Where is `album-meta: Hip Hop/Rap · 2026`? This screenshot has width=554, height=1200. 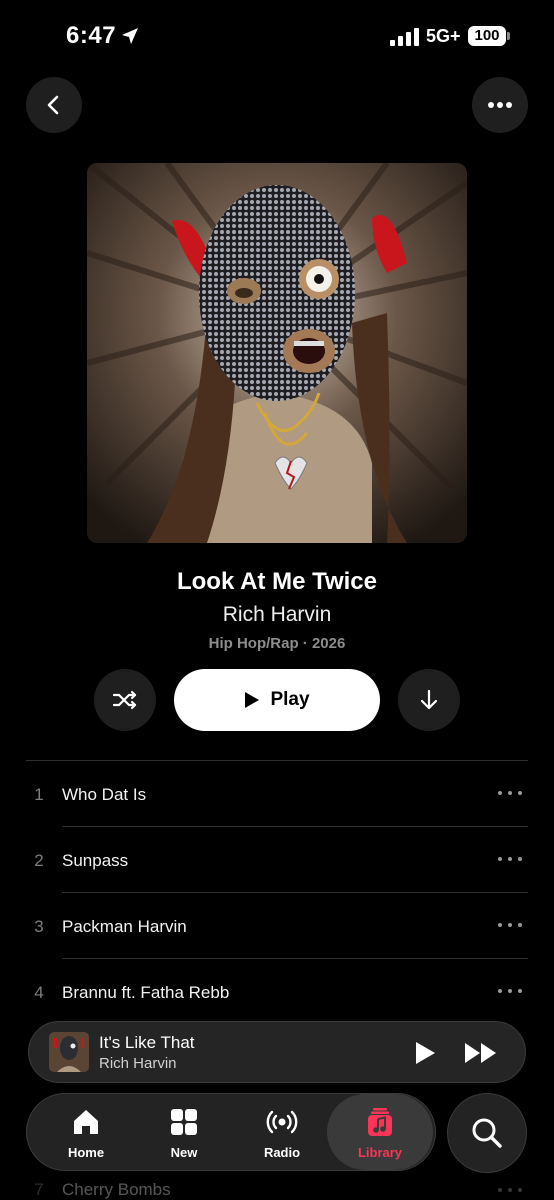
album-meta: Hip Hop/Rap · 2026 is located at coordinates (277, 643).